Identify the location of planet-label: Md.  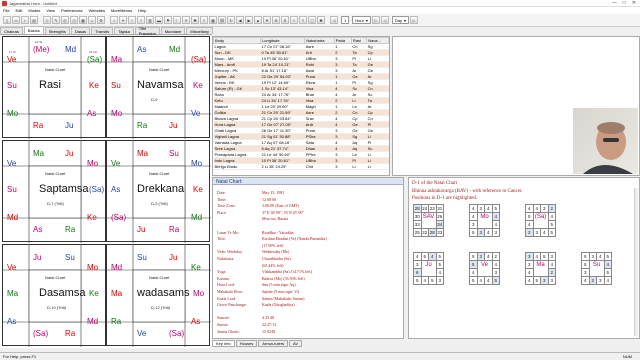
(13, 217).